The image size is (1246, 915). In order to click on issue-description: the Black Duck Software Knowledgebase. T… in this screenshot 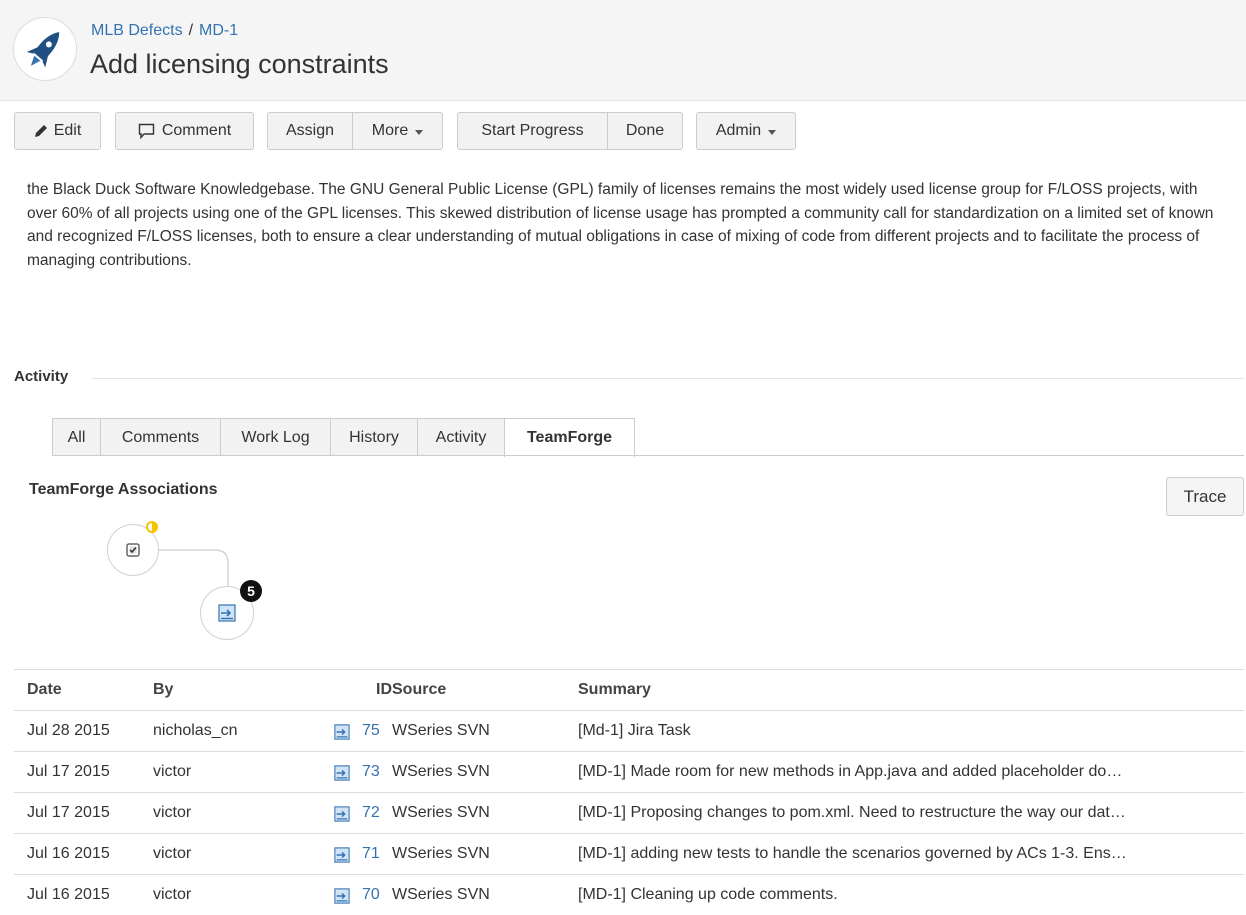, I will do `click(620, 225)`.